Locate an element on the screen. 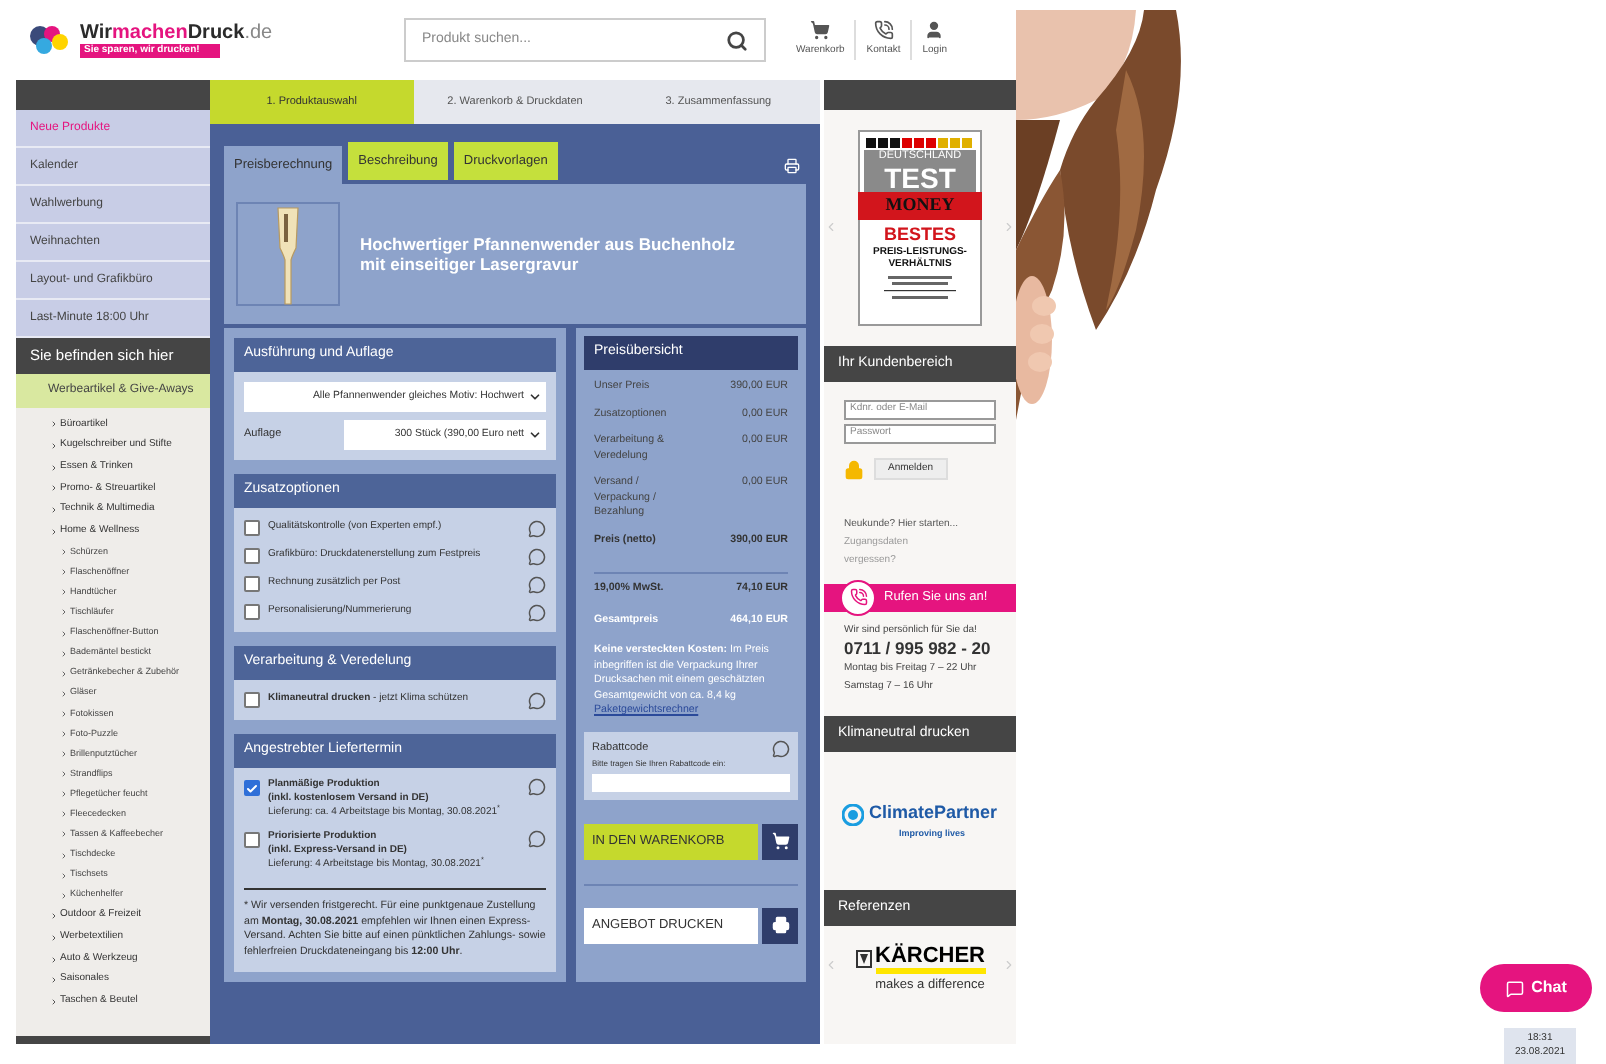 Image resolution: width=1606 pixels, height=1064 pixels. spatula-icon is located at coordinates (288, 256).